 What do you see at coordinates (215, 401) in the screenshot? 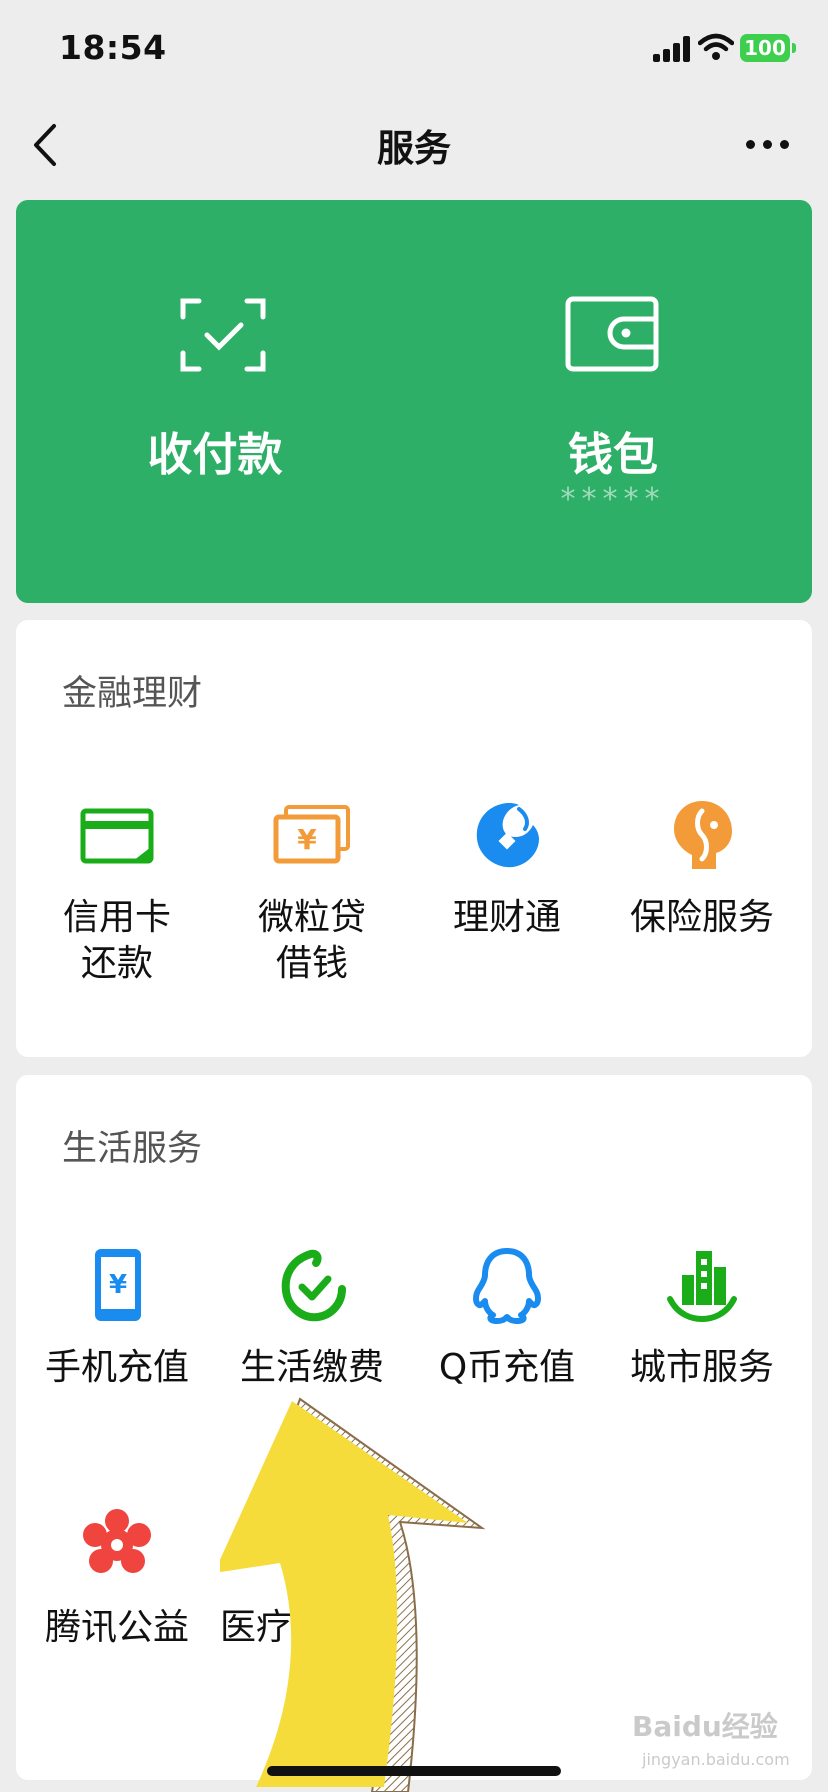
I see `pay-receive-button: 收付款` at bounding box center [215, 401].